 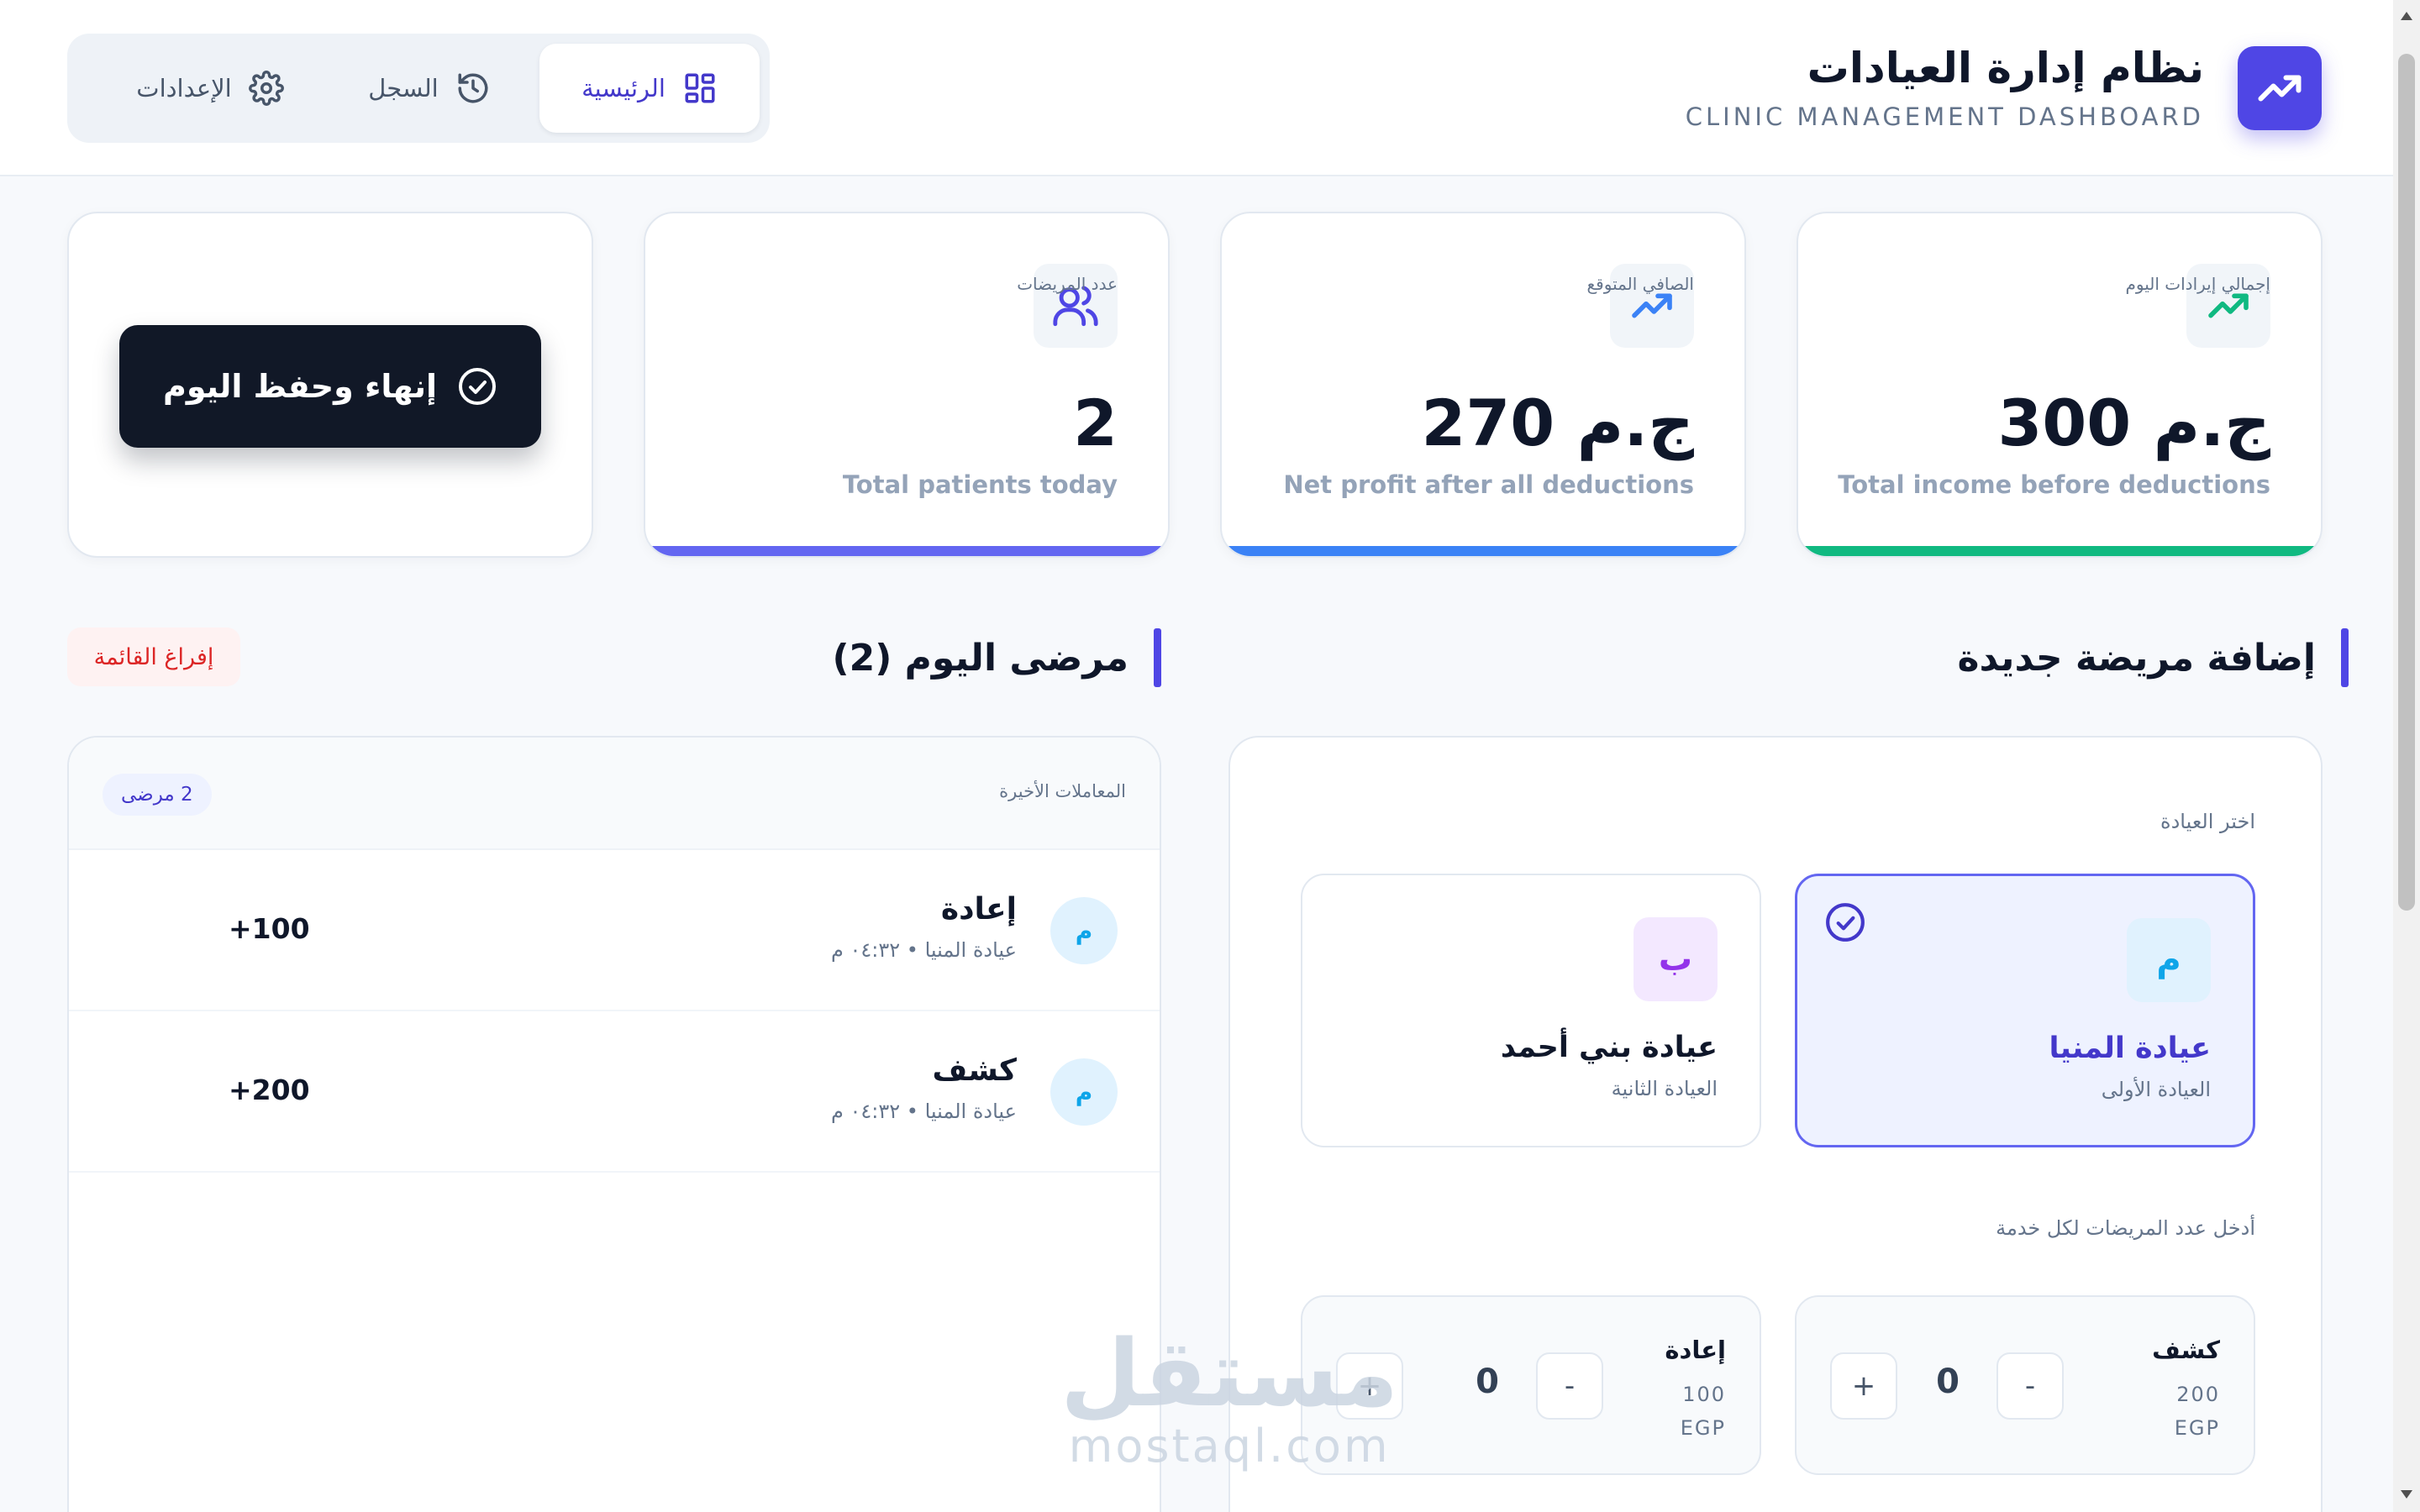 I want to click on add-patient-title: إضافة مريضة جديدة, so click(x=2136, y=658).